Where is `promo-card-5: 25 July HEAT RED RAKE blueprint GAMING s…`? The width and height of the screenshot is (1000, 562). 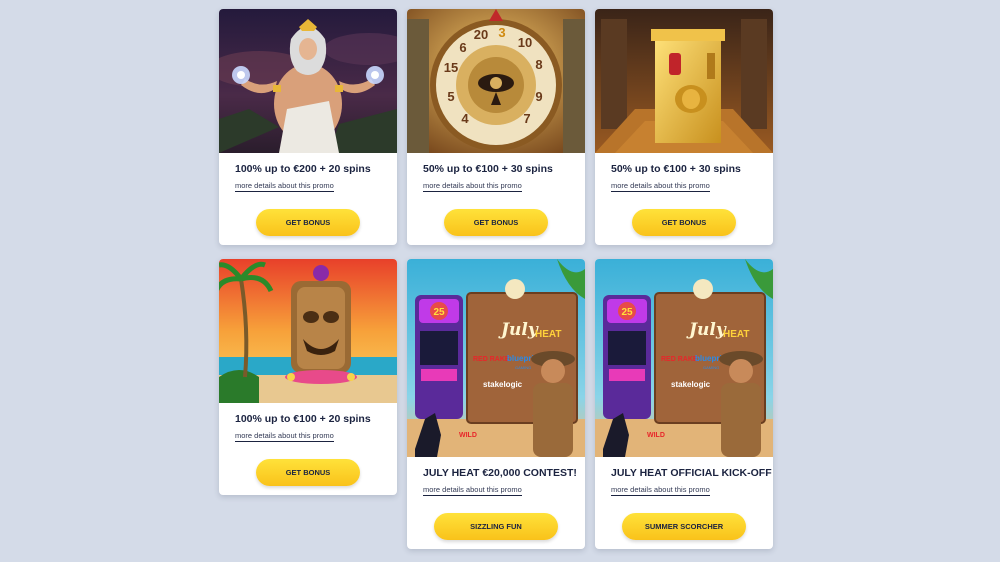 promo-card-5: 25 July HEAT RED RAKE blueprint GAMING s… is located at coordinates (496, 404).